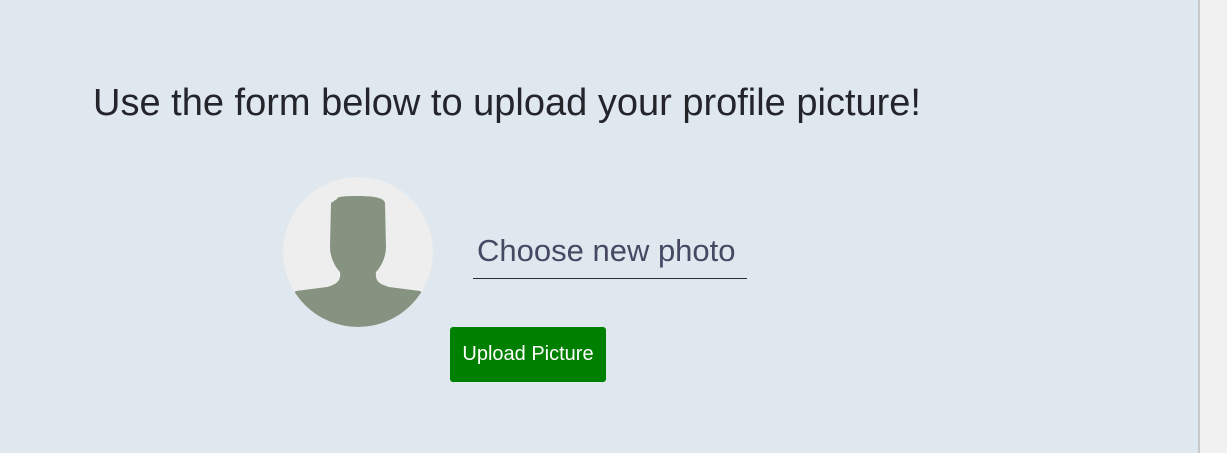 This screenshot has height=453, width=1227. I want to click on window-edge-divider, so click(1199, 226).